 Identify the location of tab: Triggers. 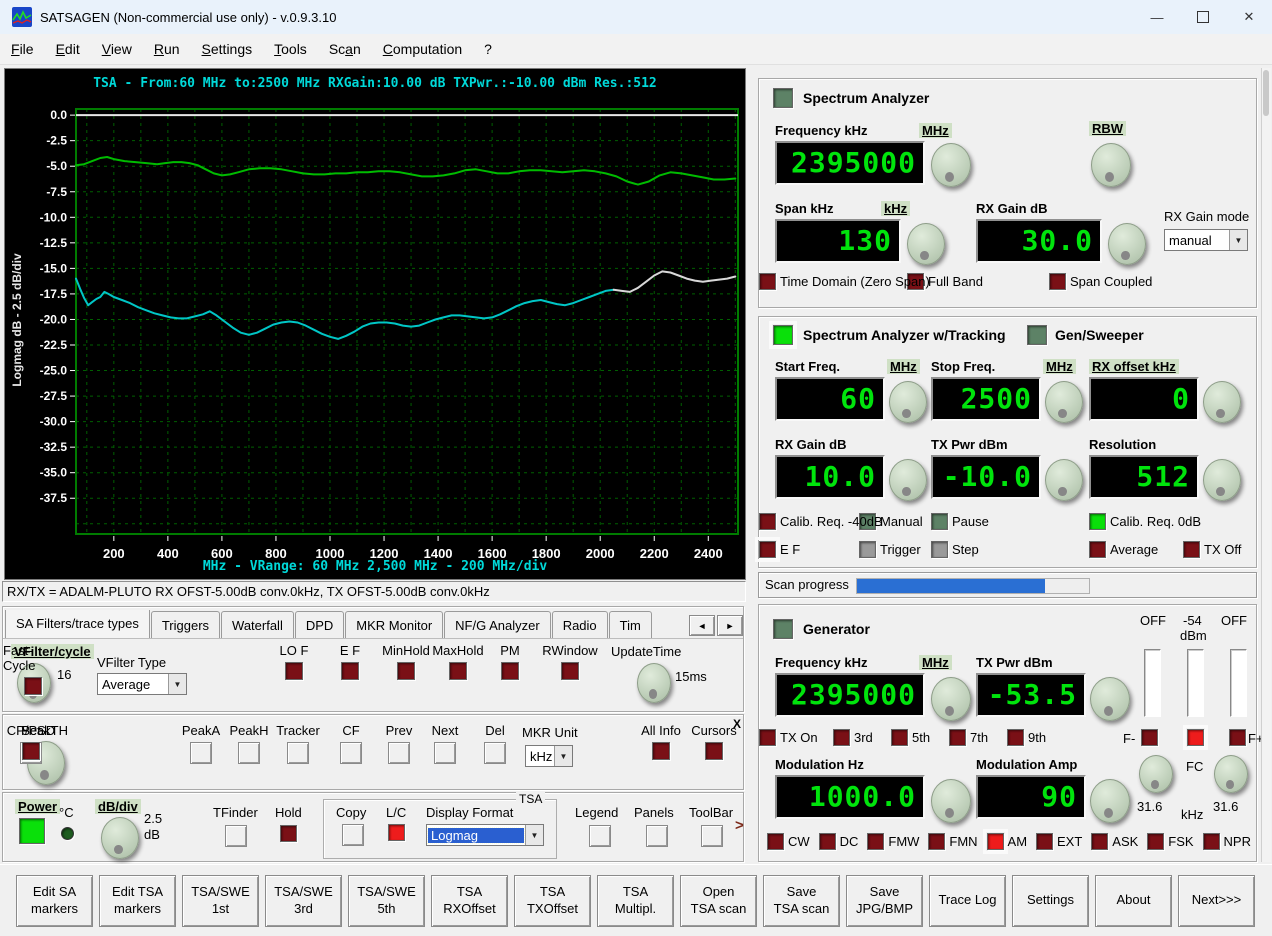
(185, 624).